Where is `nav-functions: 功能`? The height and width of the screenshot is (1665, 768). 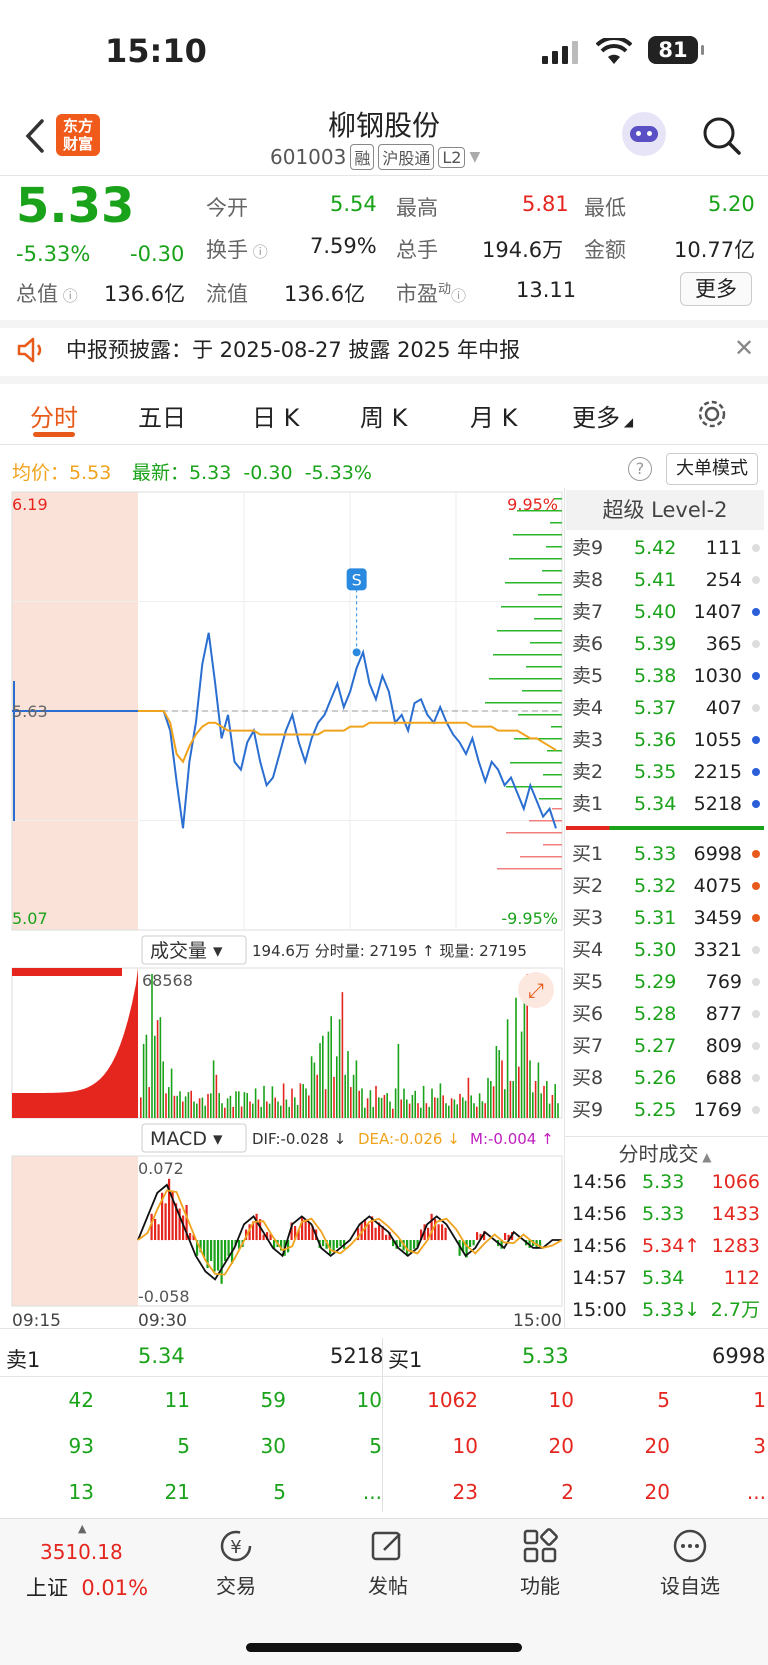
nav-functions: 功能 is located at coordinates (540, 1584).